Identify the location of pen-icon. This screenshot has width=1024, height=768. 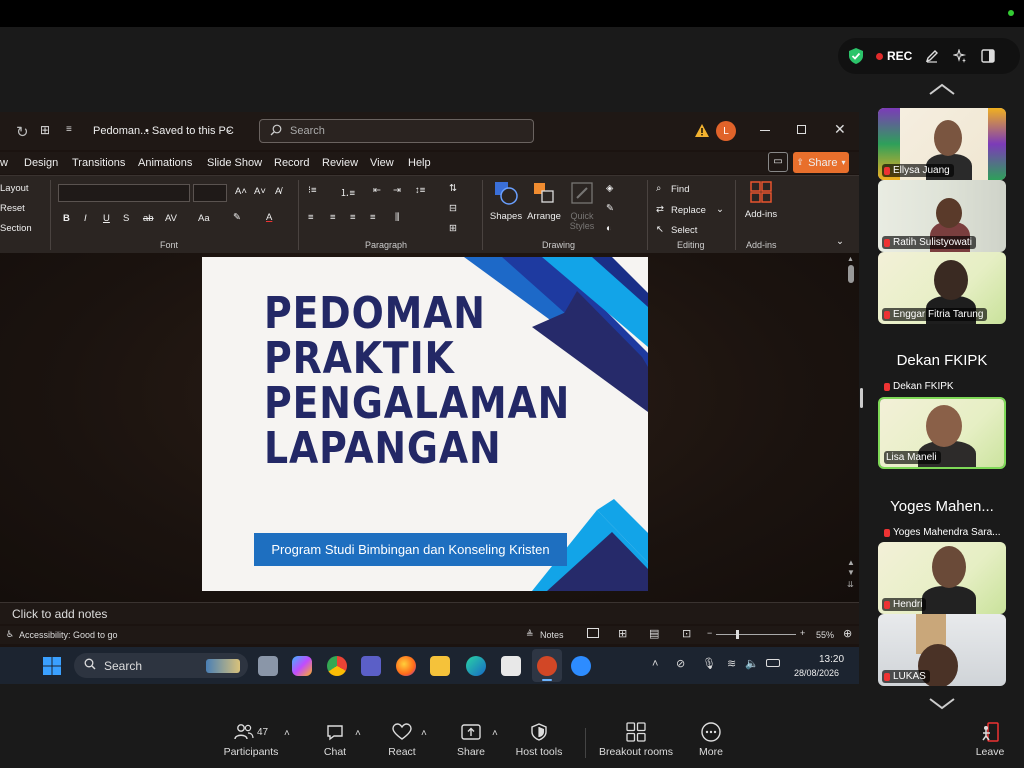
(932, 56).